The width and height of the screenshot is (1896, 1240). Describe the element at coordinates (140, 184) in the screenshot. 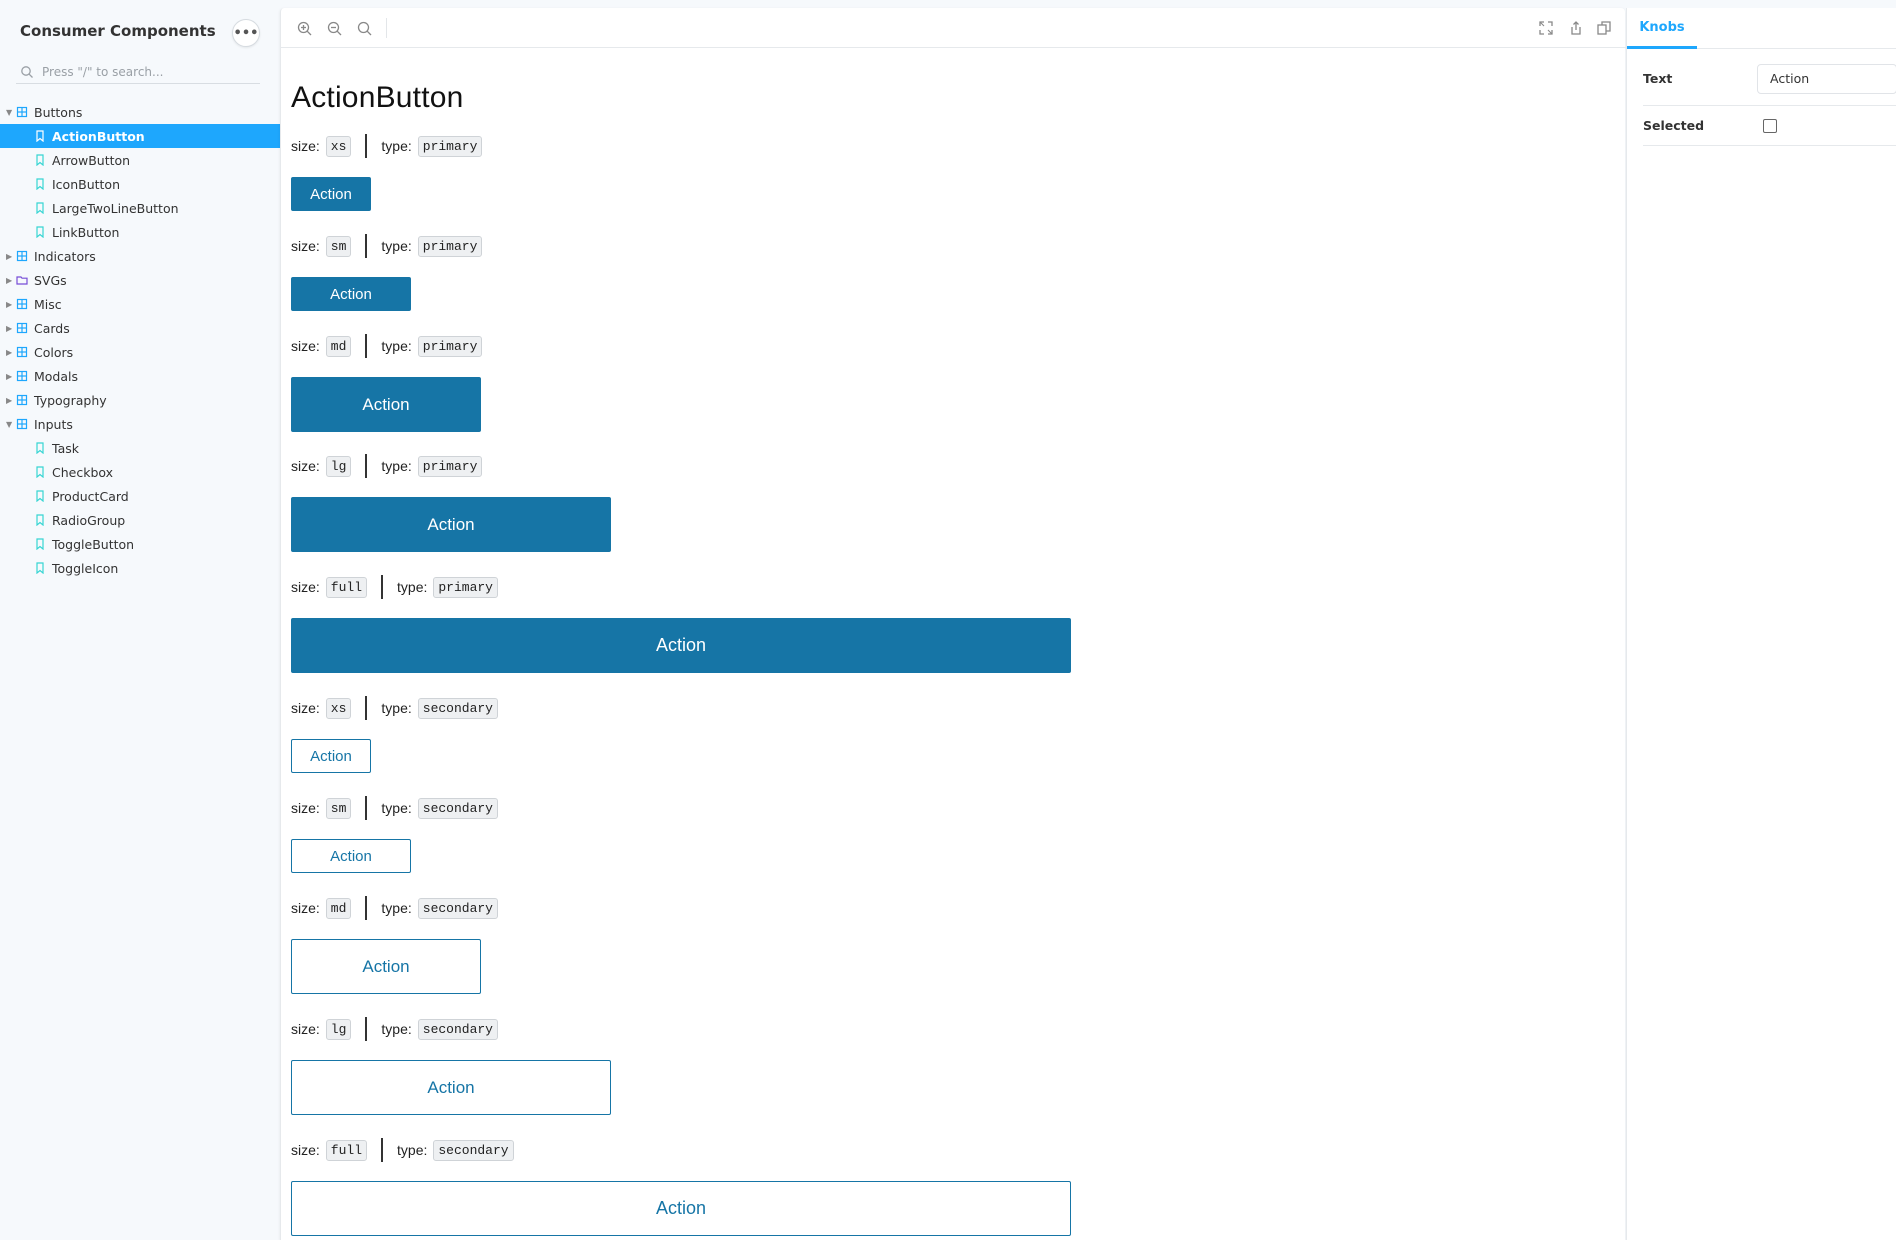

I see `sidebar-story: IconButton` at that location.